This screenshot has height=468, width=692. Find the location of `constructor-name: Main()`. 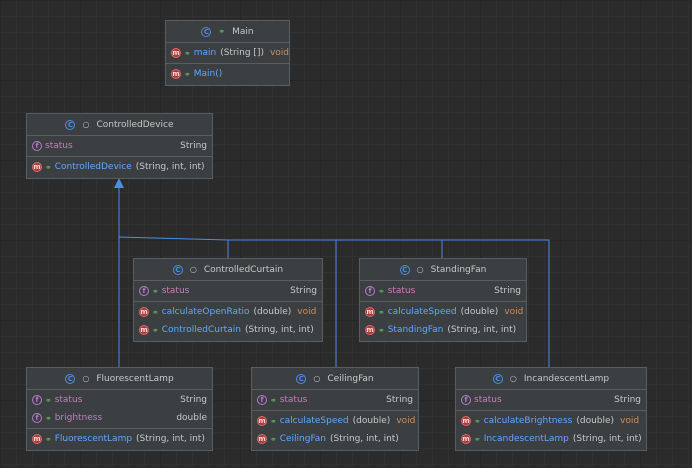

constructor-name: Main() is located at coordinates (208, 74).